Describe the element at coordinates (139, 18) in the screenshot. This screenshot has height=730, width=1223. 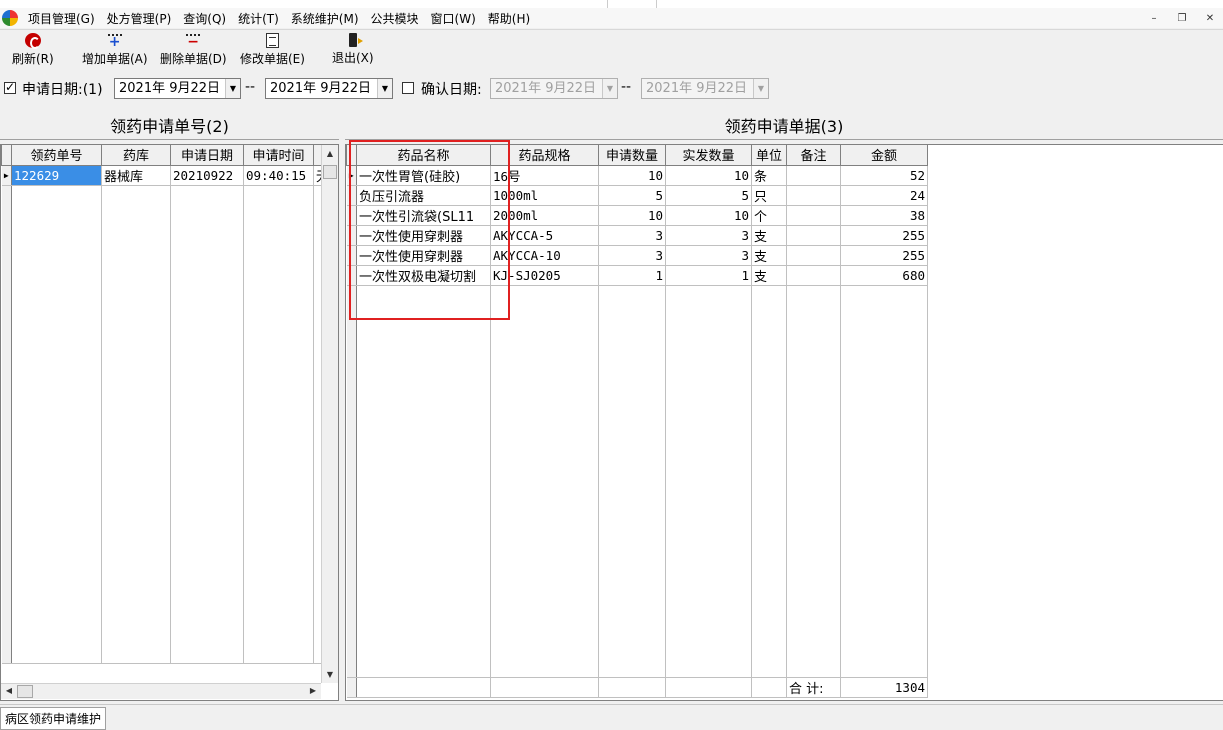
I see `menu-prescription: 处方管理(P)` at that location.